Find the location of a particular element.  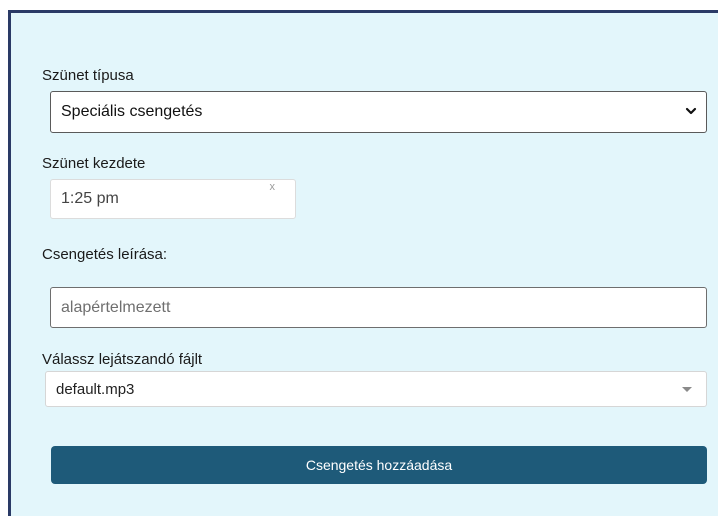

description-label: Csengetés leírása: is located at coordinates (105, 254).